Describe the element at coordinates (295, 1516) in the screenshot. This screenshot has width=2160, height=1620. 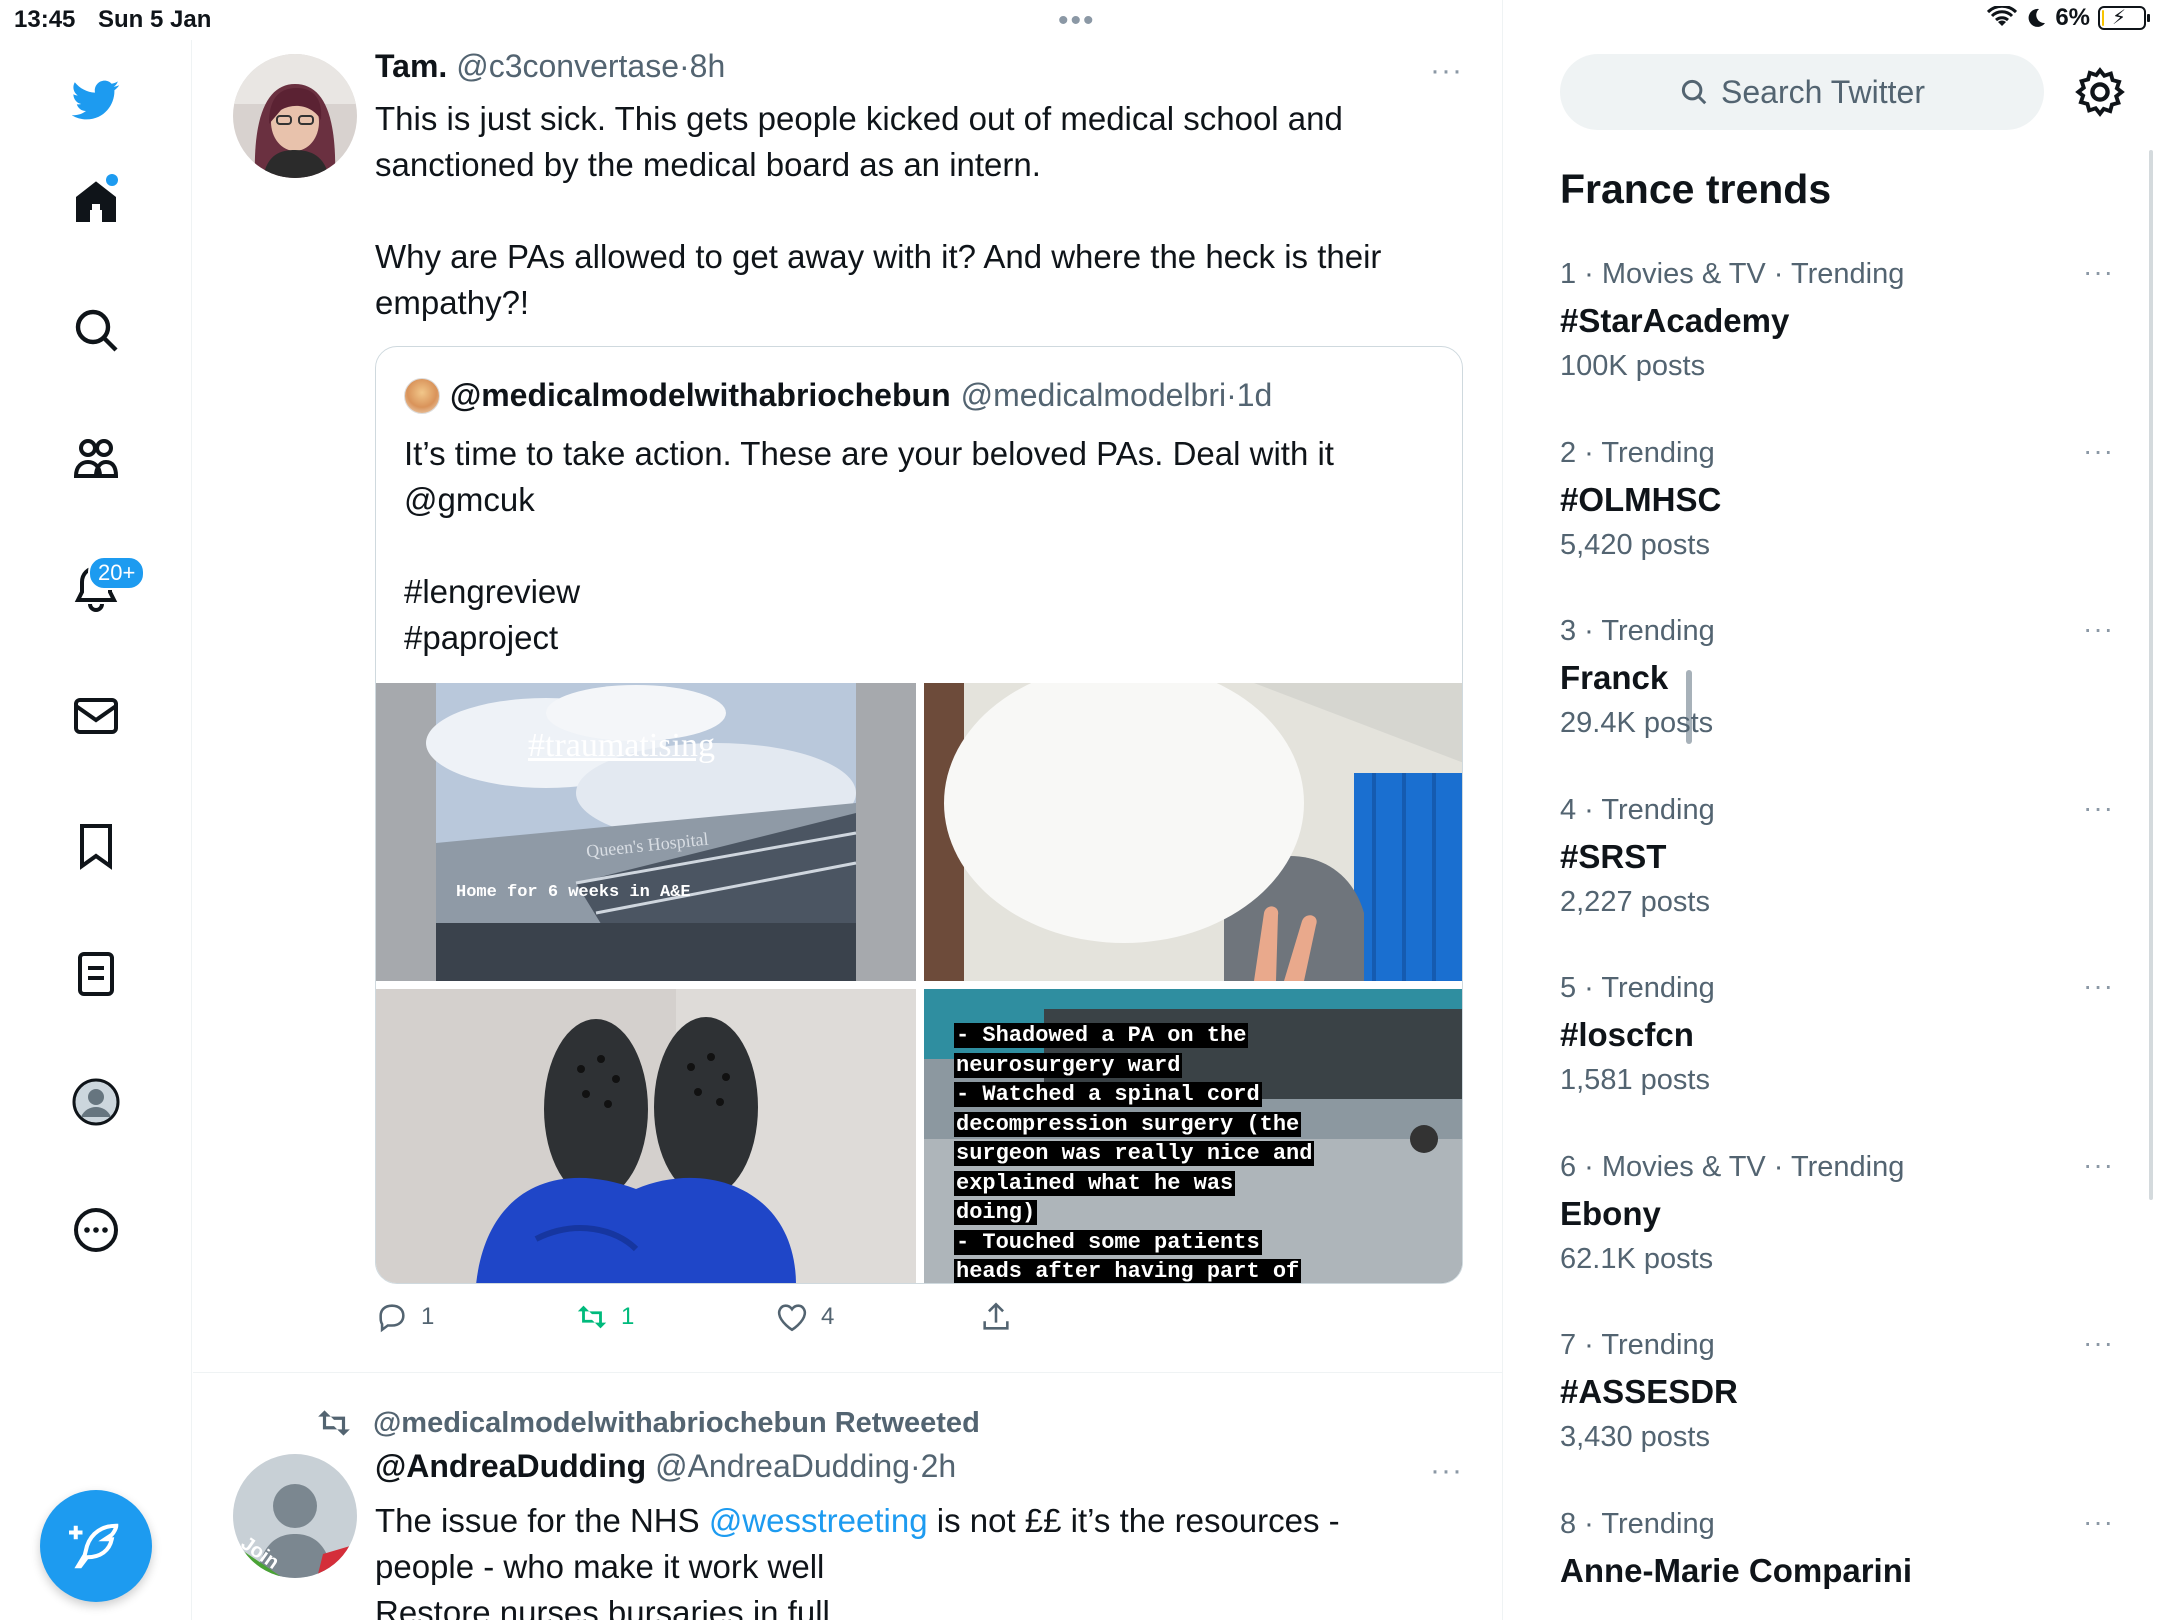
I see `tweet-author-avatar: Join` at that location.